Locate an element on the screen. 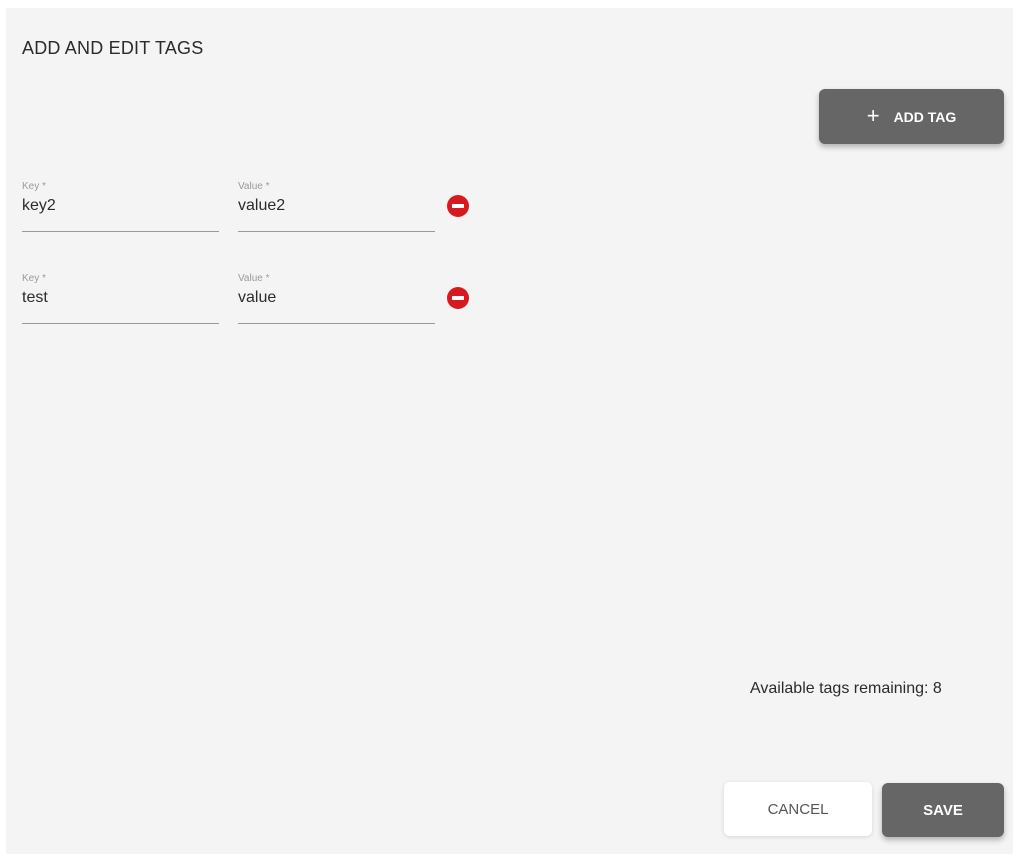  dialog-title: ADD AND EDIT TAGS is located at coordinates (113, 48).